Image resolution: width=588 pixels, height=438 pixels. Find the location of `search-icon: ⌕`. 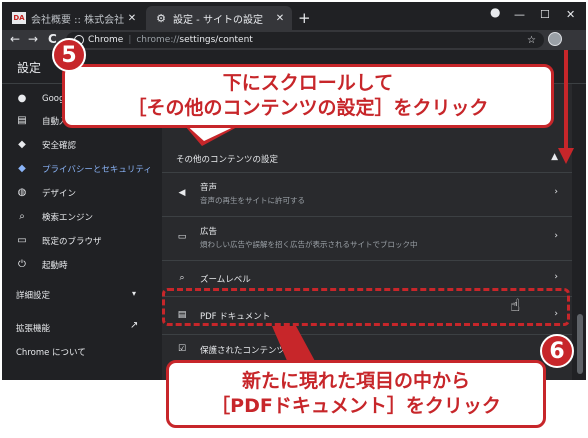

search-icon: ⌕ is located at coordinates (22, 216).